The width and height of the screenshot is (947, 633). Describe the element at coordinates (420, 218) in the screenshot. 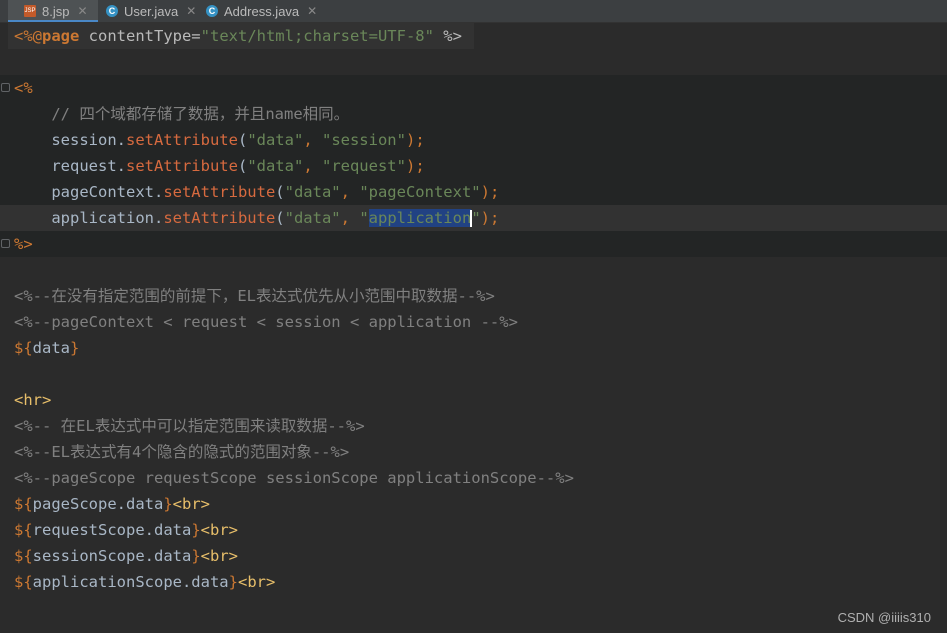

I see `selected-text: application` at that location.